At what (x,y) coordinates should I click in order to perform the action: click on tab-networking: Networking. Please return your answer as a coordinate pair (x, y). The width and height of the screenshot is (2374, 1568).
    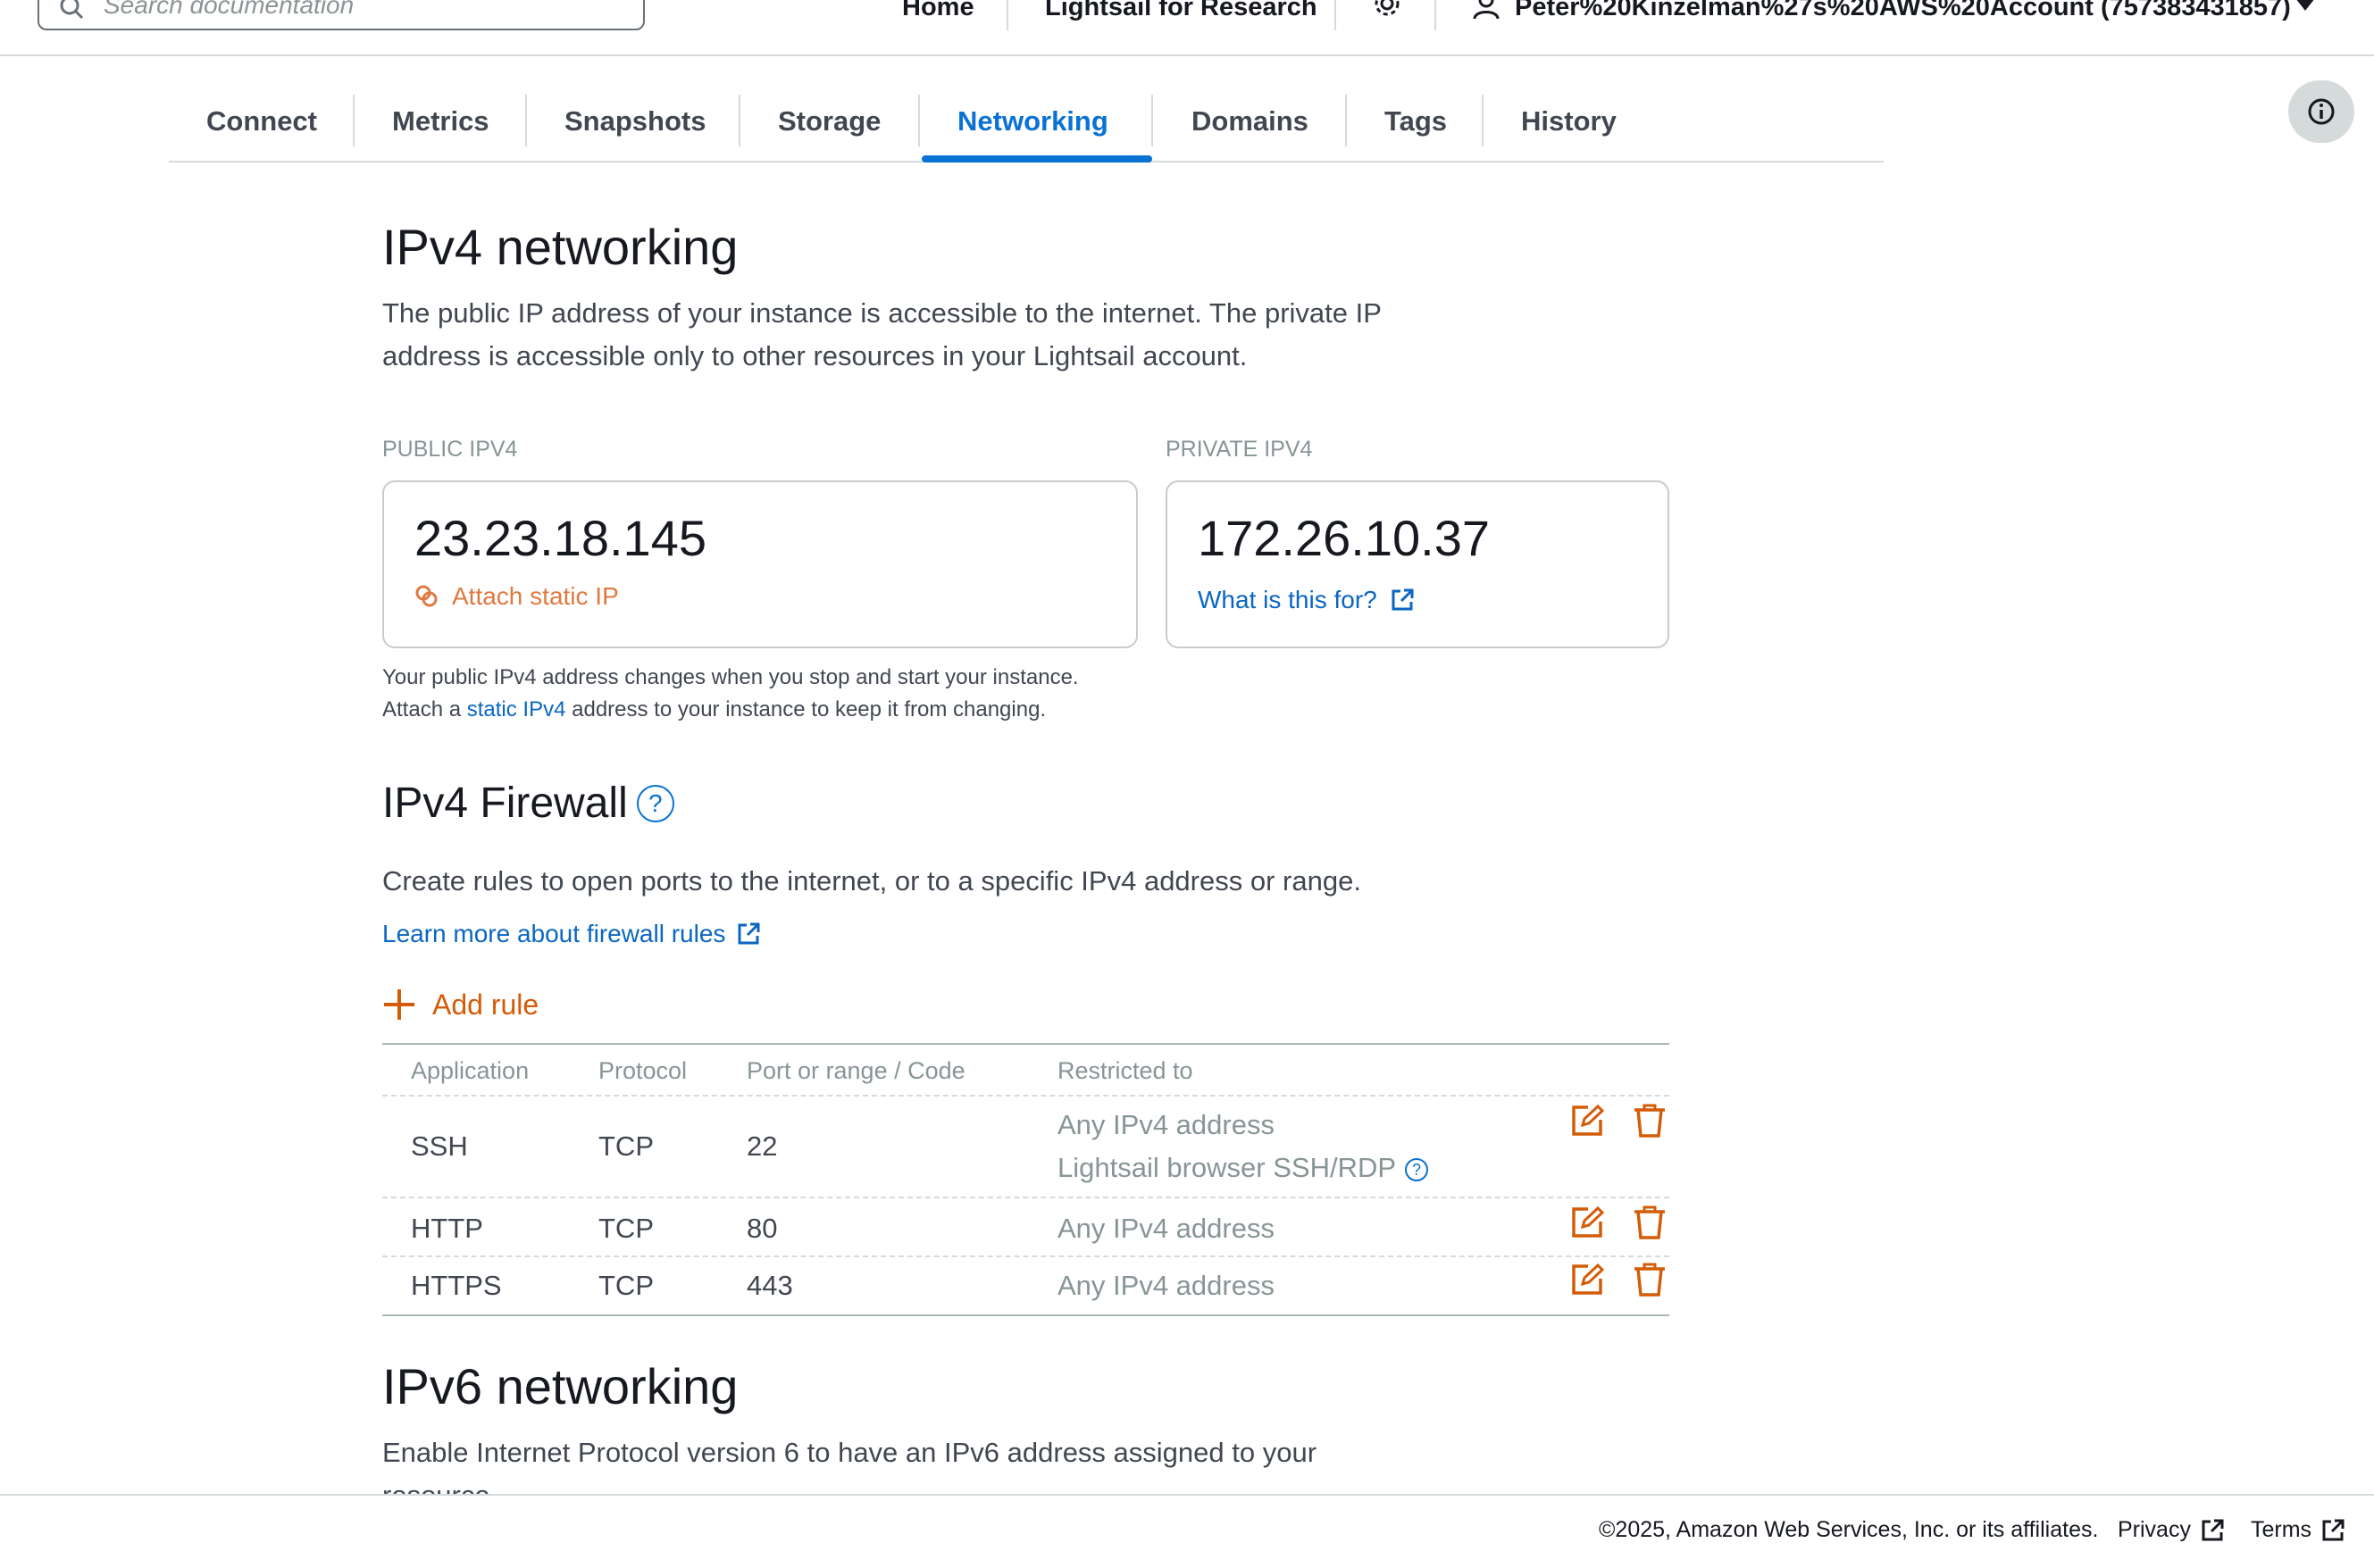
    Looking at the image, I should click on (1032, 121).